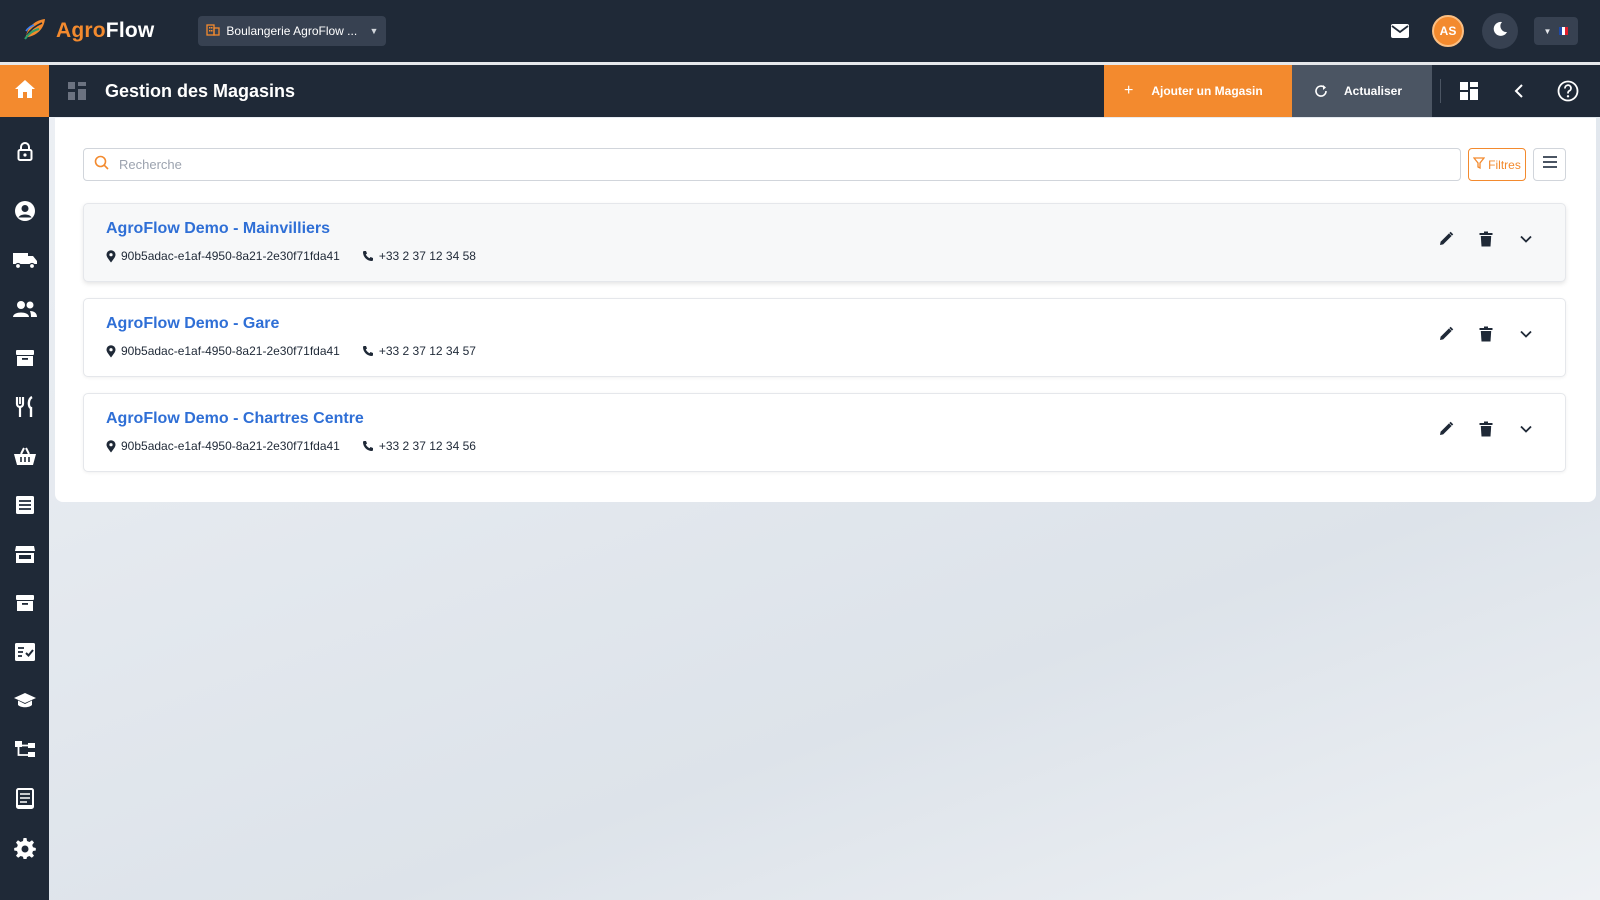  Describe the element at coordinates (105, 30) in the screenshot. I see `app-name: AgroFlow` at that location.